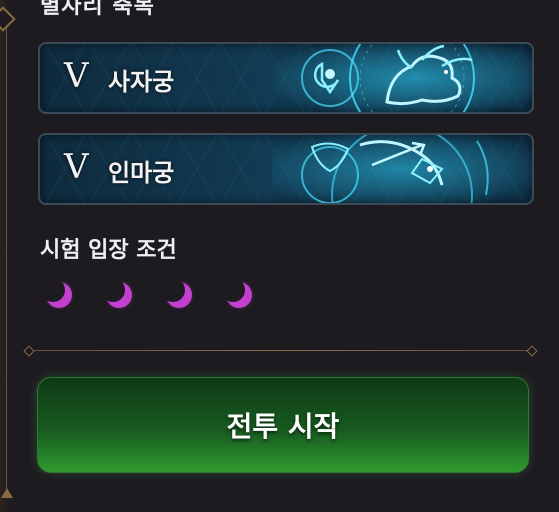 This screenshot has width=559, height=512. I want to click on blessing-card-sagittarius: V 인마궁, so click(286, 169).